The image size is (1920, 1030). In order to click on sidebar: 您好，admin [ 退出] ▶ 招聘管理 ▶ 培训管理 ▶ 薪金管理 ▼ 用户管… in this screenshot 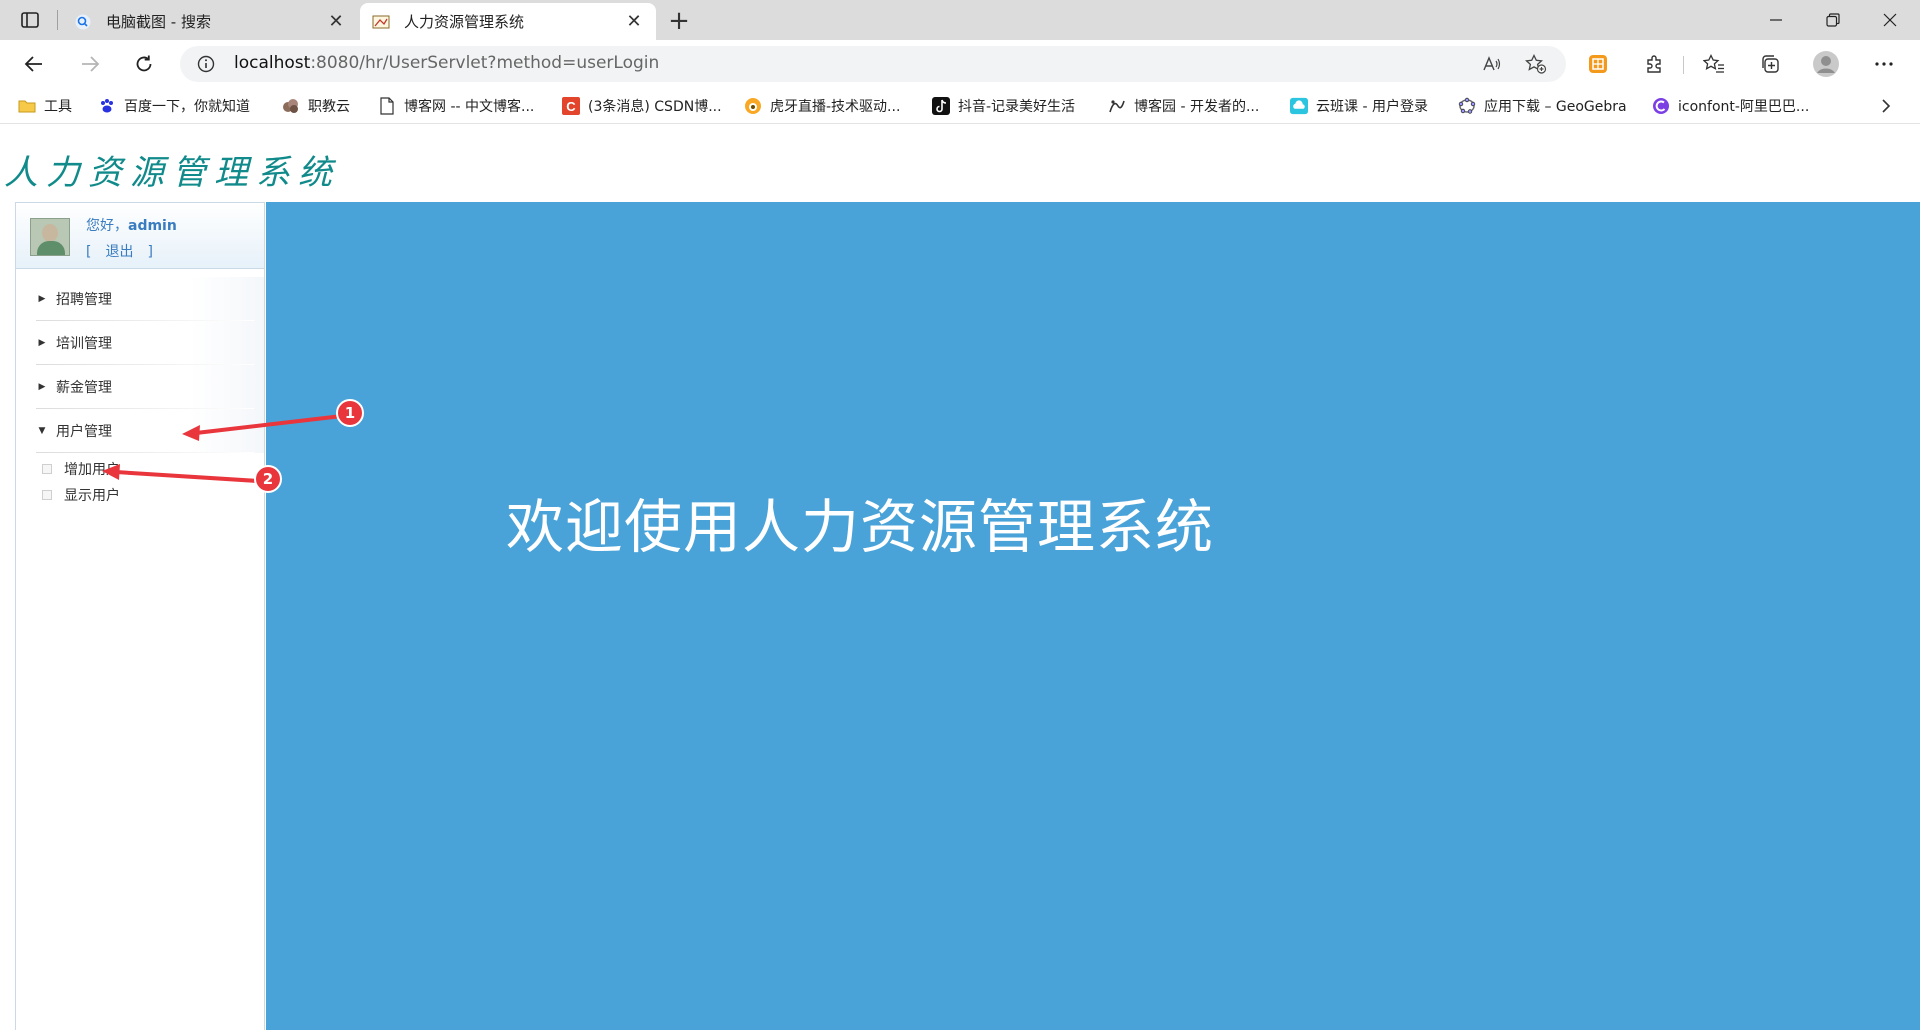, I will do `click(140, 616)`.